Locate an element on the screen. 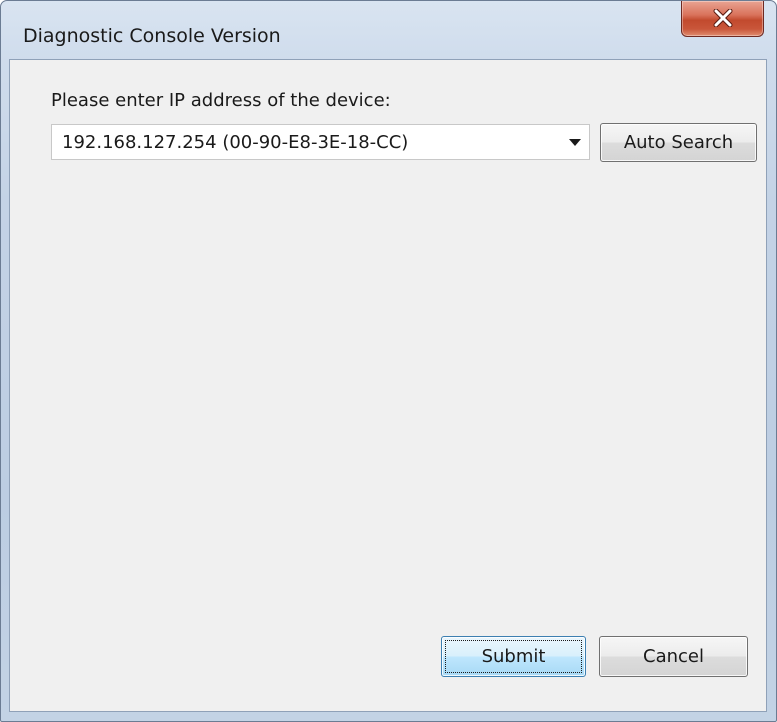 Image resolution: width=777 pixels, height=722 pixels. window-title: Diagnostic Console Version is located at coordinates (152, 36).